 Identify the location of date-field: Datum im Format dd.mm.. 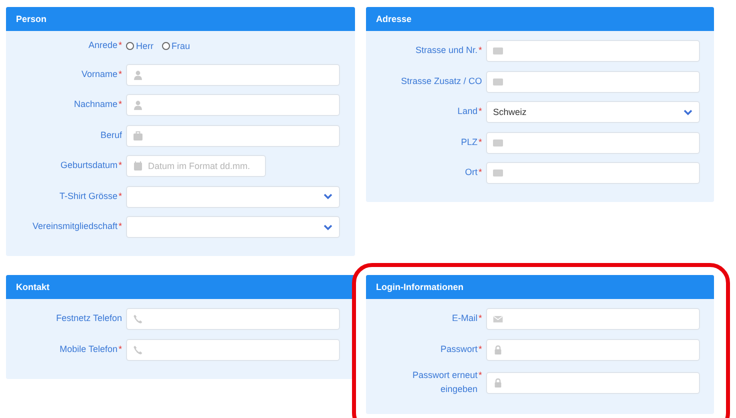
(196, 166).